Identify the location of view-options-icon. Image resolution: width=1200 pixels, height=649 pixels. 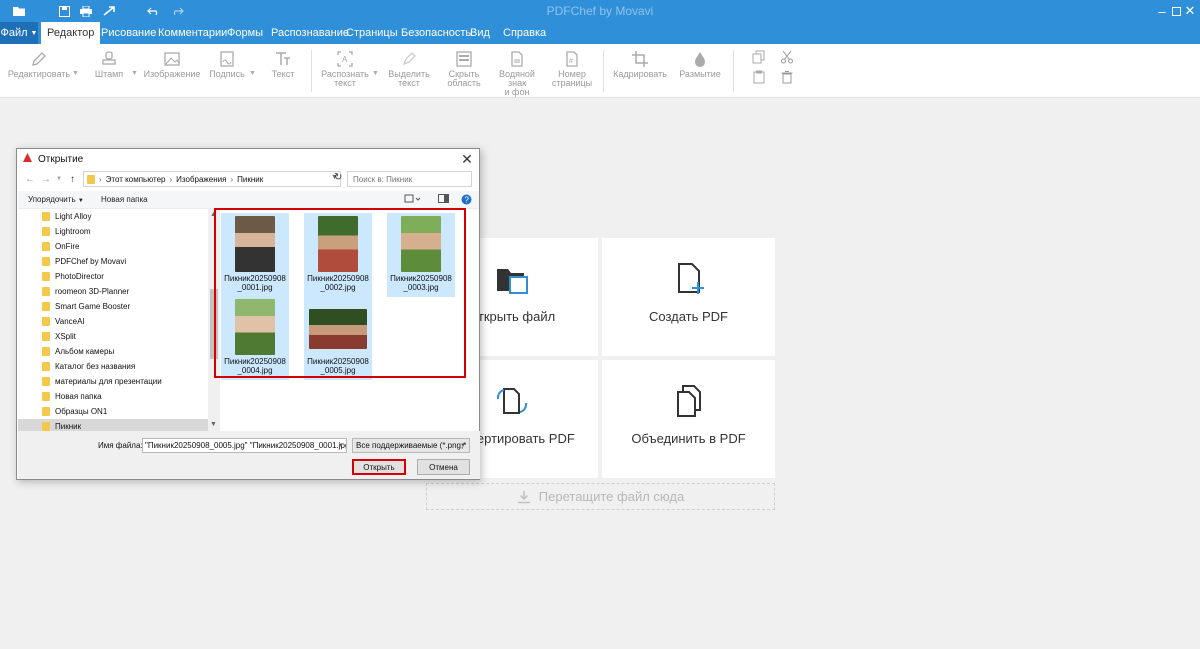
(413, 200).